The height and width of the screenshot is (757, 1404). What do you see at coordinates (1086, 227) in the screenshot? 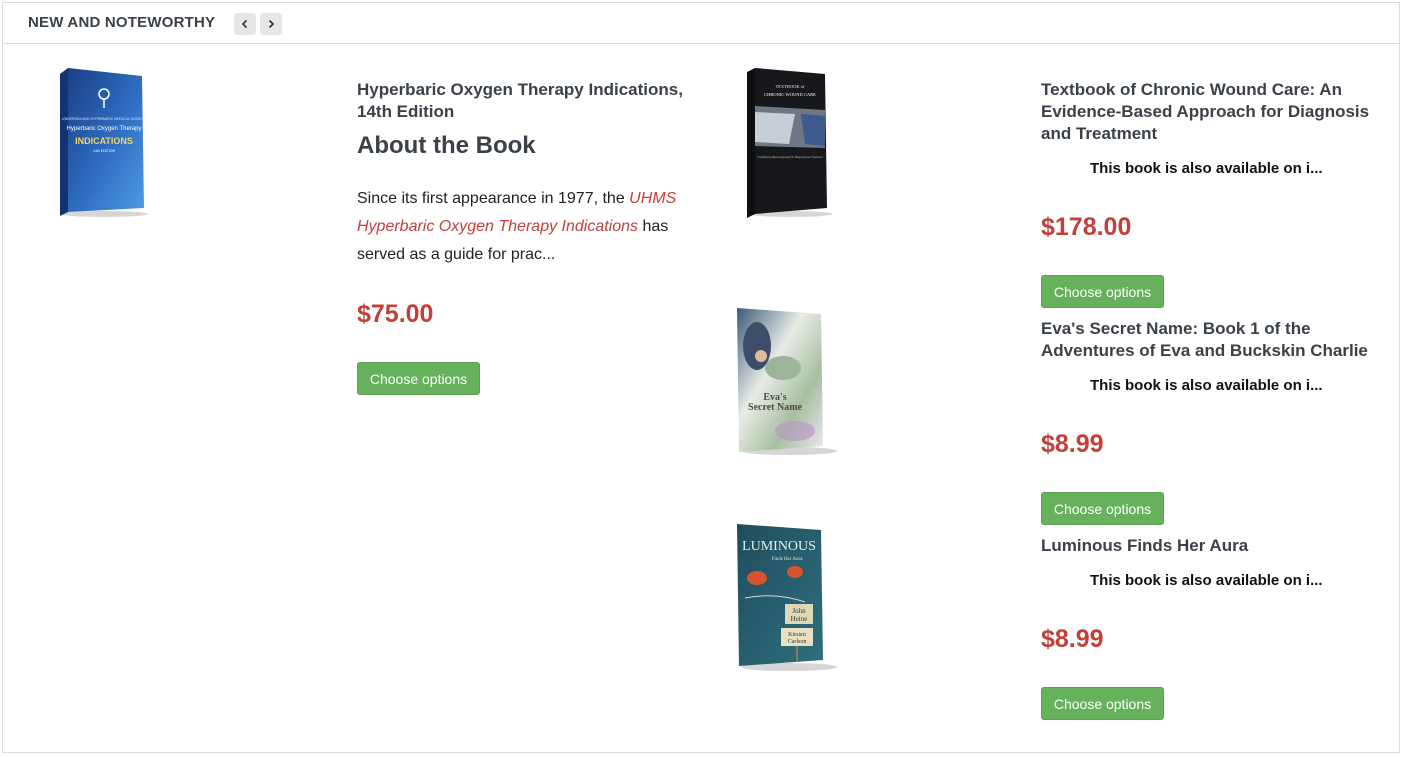
I see `product-price: $178.00` at bounding box center [1086, 227].